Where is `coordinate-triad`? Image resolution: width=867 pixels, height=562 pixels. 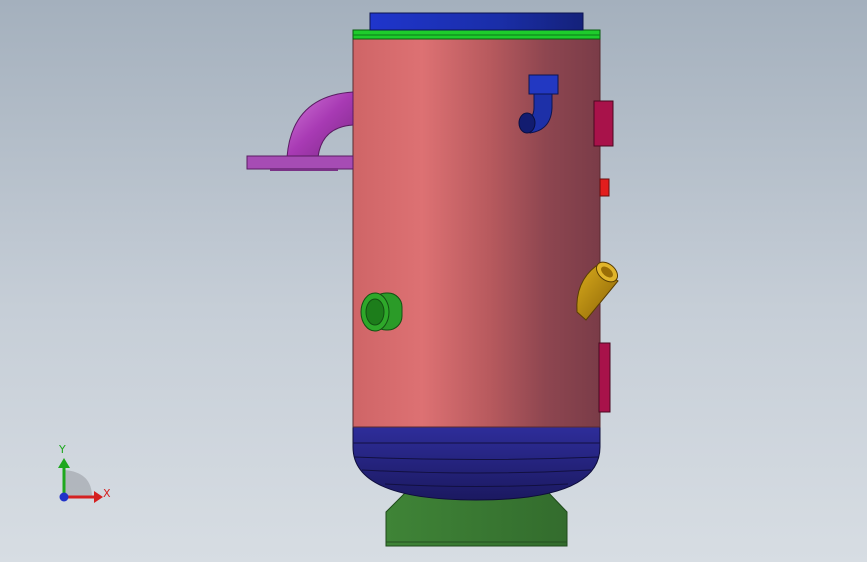
coordinate-triad is located at coordinates (80, 480).